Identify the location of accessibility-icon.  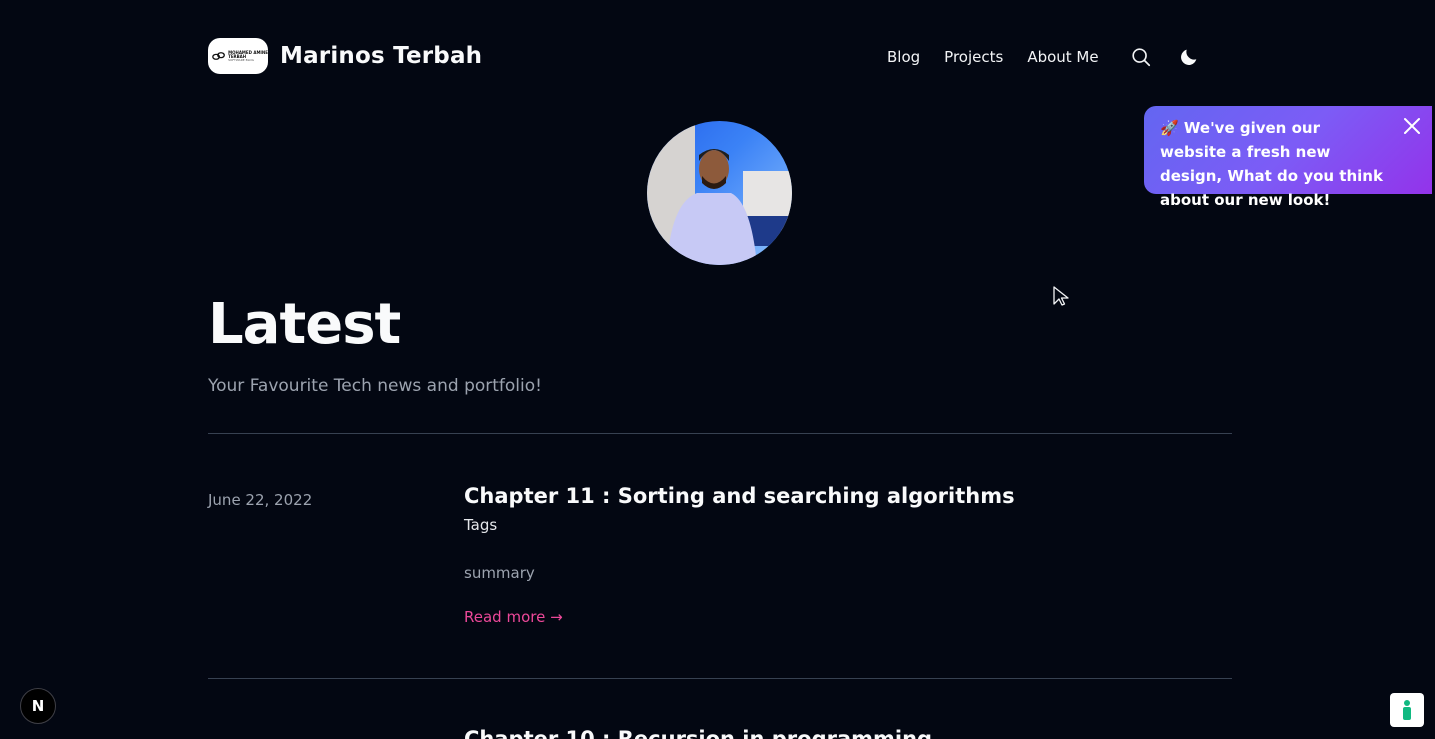
(1407, 710).